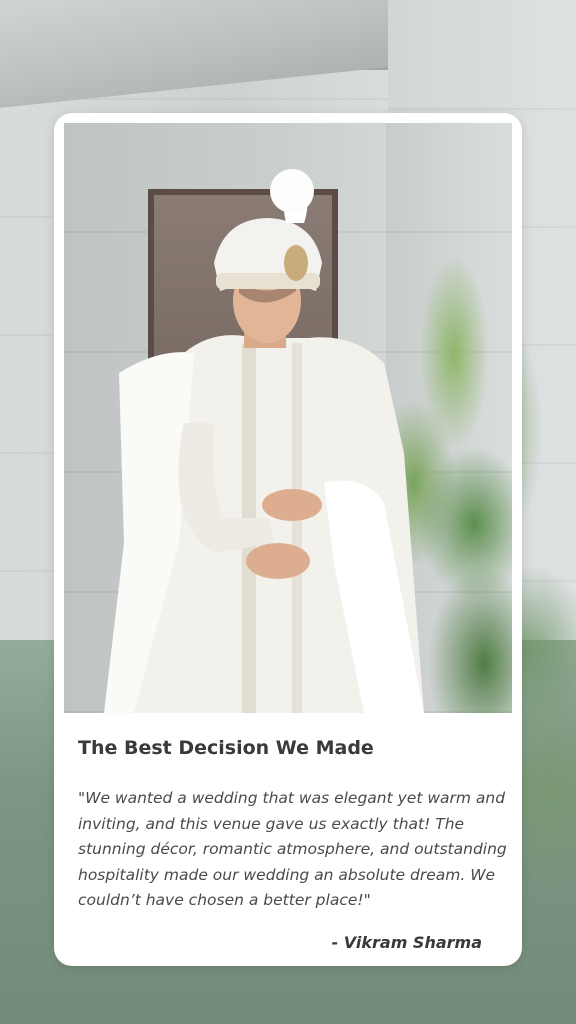 The width and height of the screenshot is (576, 1024). What do you see at coordinates (226, 748) in the screenshot?
I see `testimonial-title: The Best Decision We Made` at bounding box center [226, 748].